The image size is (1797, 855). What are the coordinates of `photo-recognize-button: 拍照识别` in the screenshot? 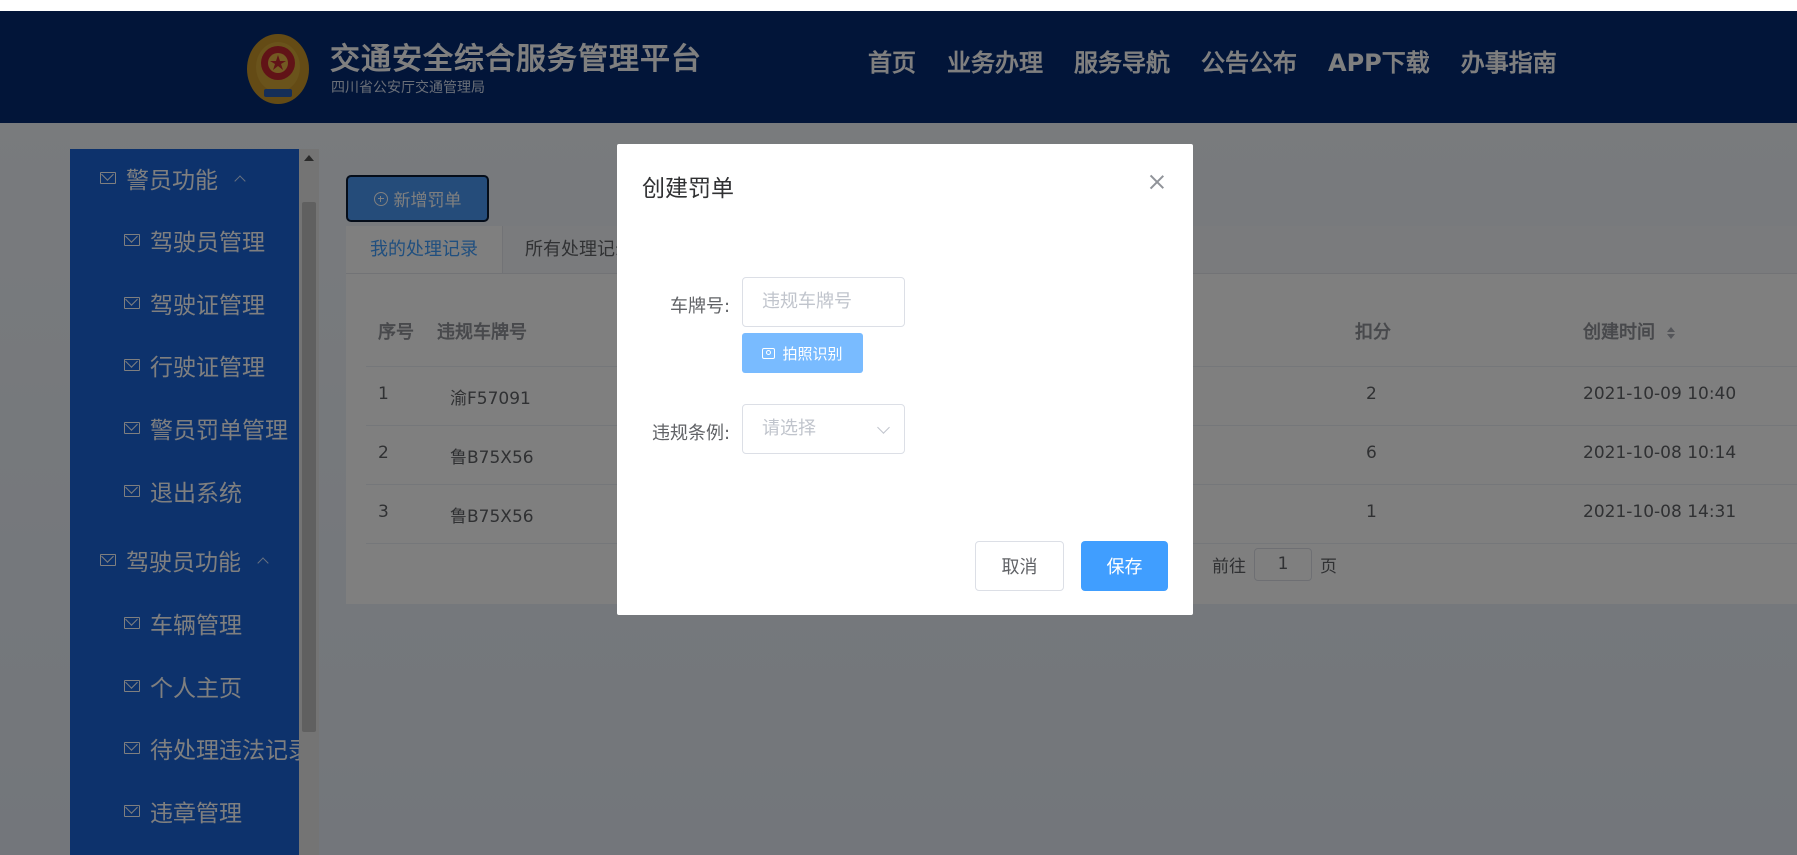 It's located at (802, 353).